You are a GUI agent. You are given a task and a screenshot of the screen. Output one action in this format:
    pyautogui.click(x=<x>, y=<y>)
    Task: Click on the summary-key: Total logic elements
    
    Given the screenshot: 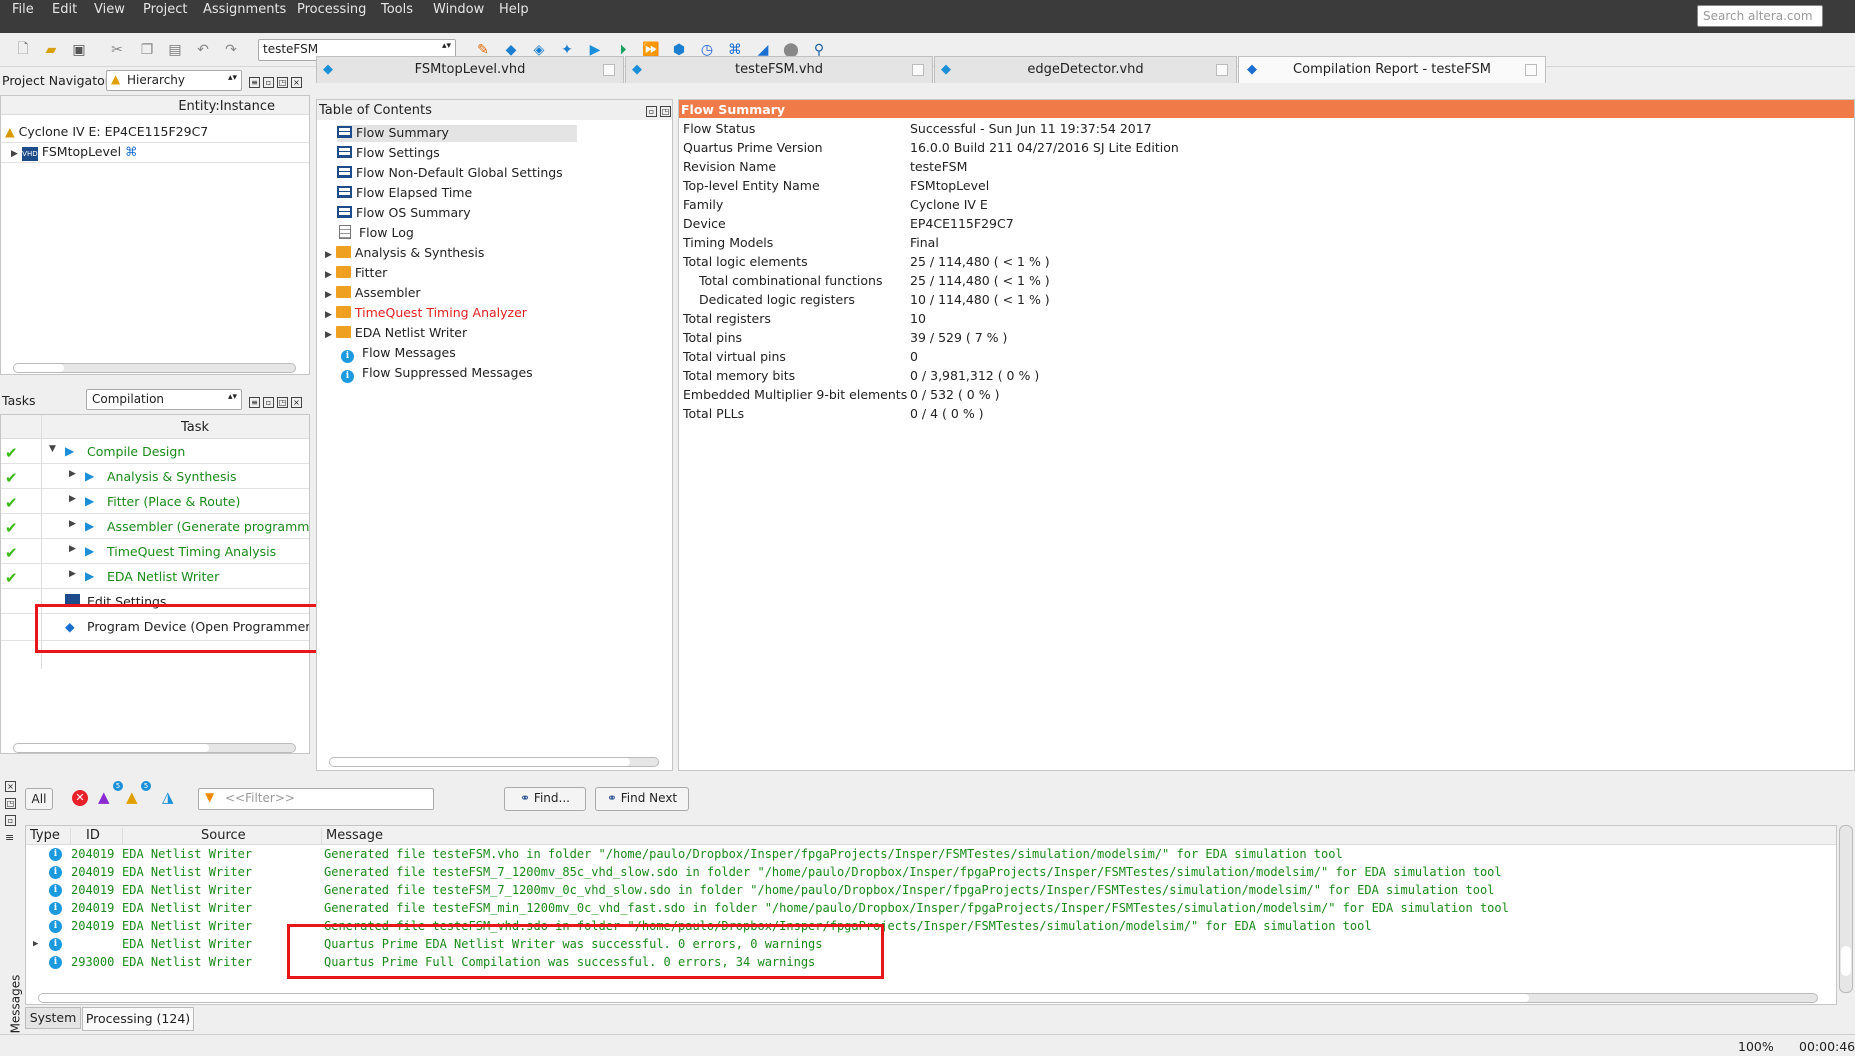 What is the action you would take?
    pyautogui.click(x=745, y=261)
    